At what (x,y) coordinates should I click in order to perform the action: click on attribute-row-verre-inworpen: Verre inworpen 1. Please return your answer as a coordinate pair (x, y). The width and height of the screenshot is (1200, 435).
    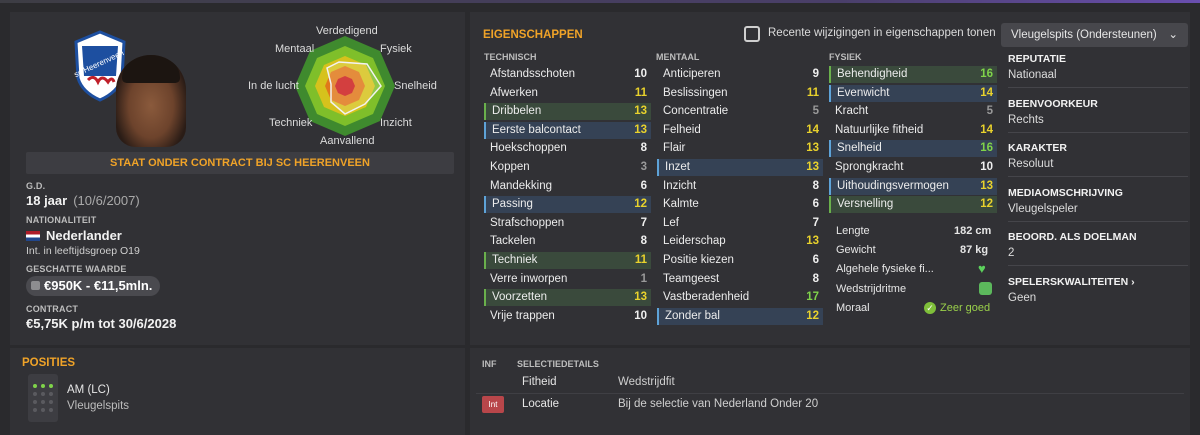
    Looking at the image, I should click on (567, 279).